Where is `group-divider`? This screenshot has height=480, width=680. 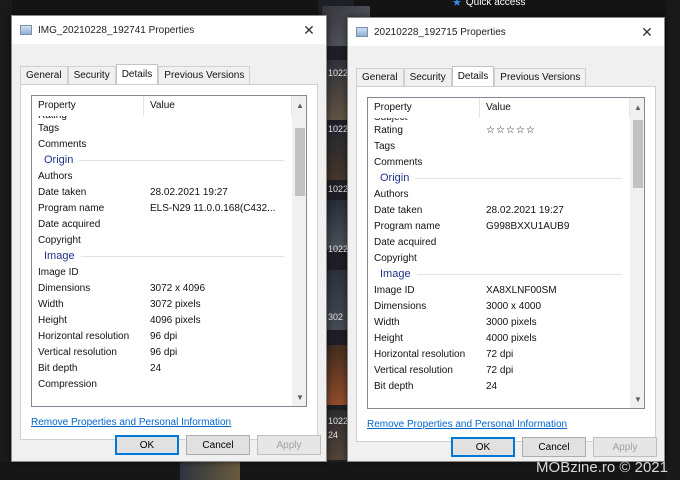
group-divider is located at coordinates (518, 178).